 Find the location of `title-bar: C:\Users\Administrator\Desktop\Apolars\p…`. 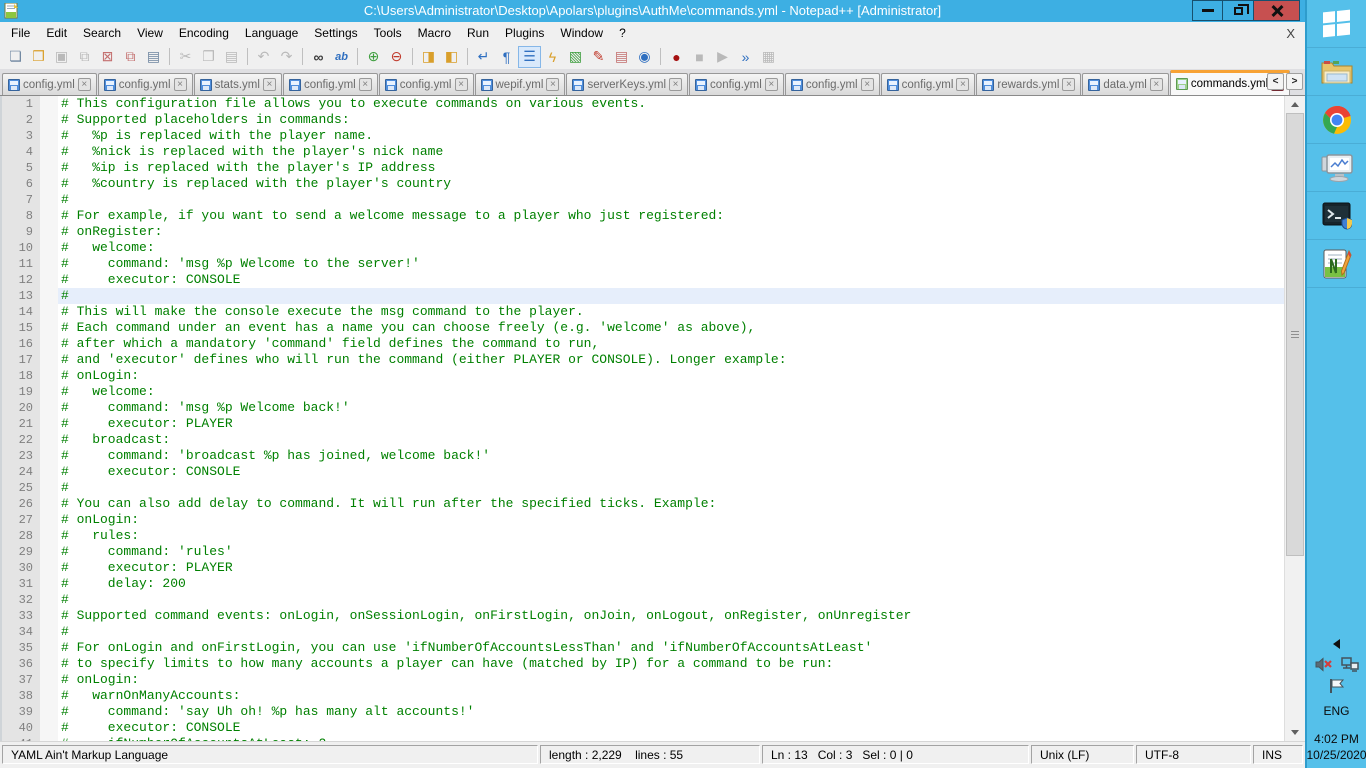

title-bar: C:\Users\Administrator\Desktop\Apolars\p… is located at coordinates (652, 11).